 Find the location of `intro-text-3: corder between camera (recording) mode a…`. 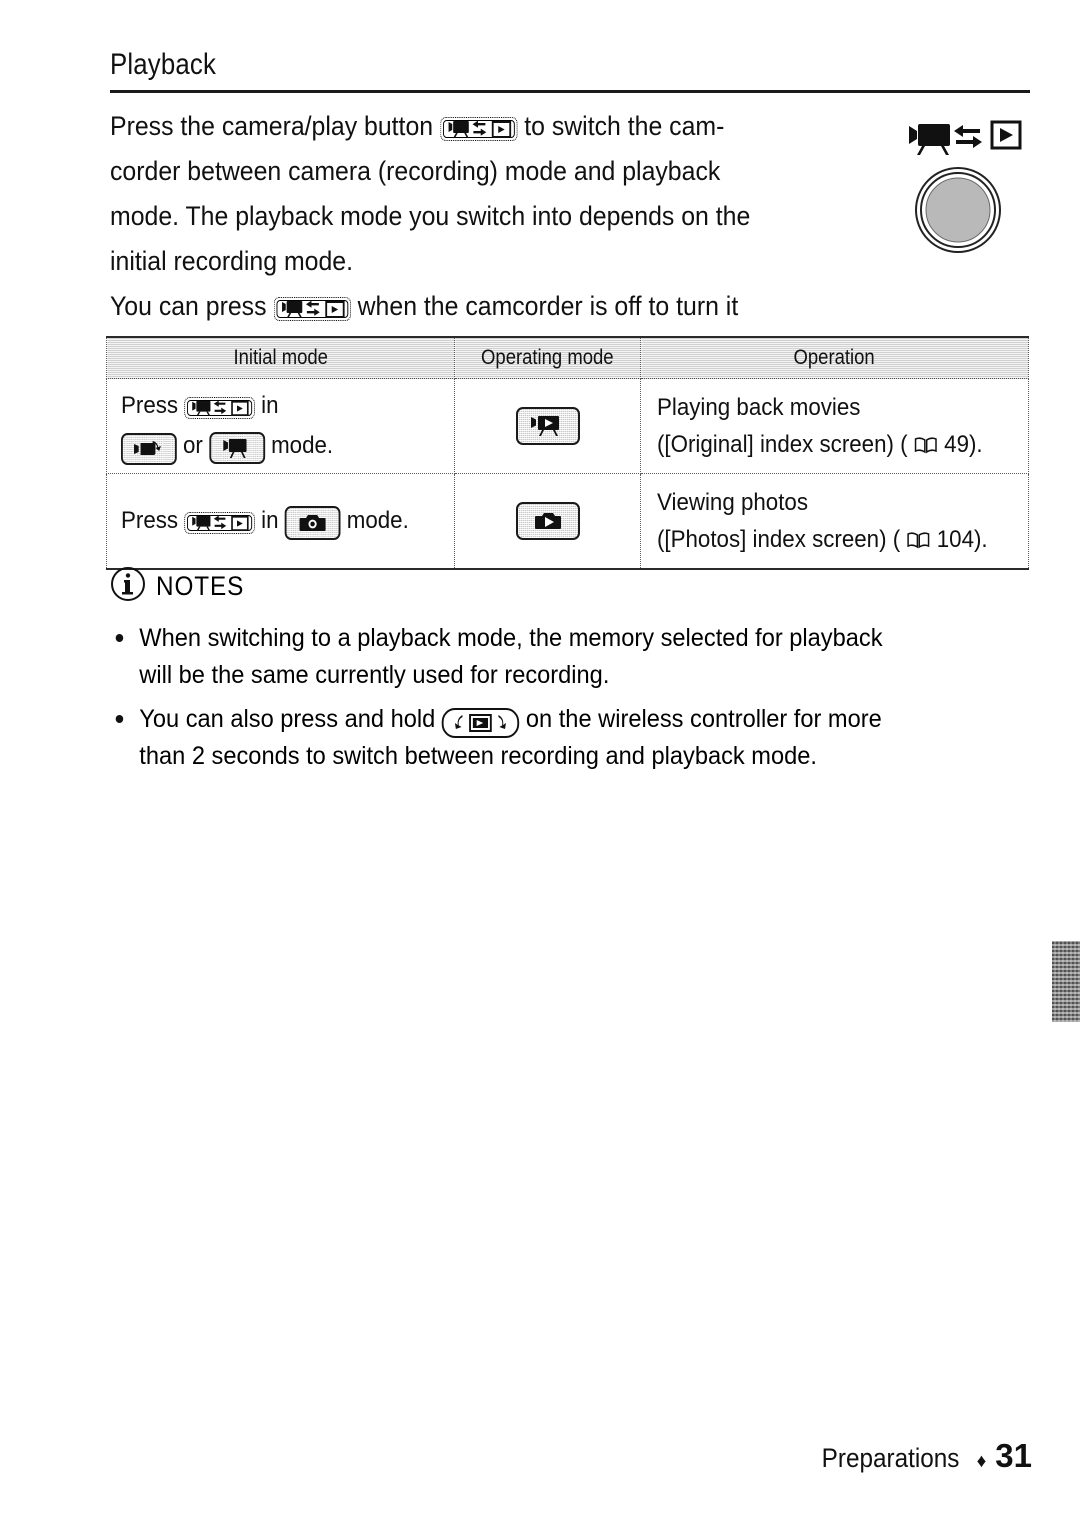

intro-text-3: corder between camera (recording) mode a… is located at coordinates (415, 171).